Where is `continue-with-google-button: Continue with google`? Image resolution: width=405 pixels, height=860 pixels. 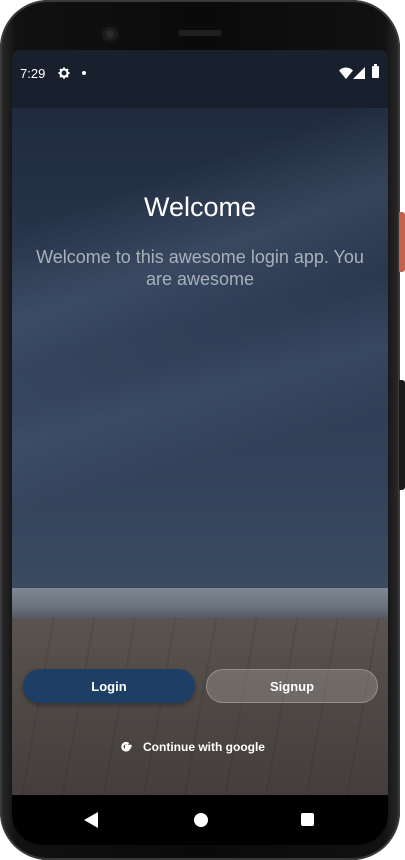 continue-with-google-button: Continue with google is located at coordinates (191, 747).